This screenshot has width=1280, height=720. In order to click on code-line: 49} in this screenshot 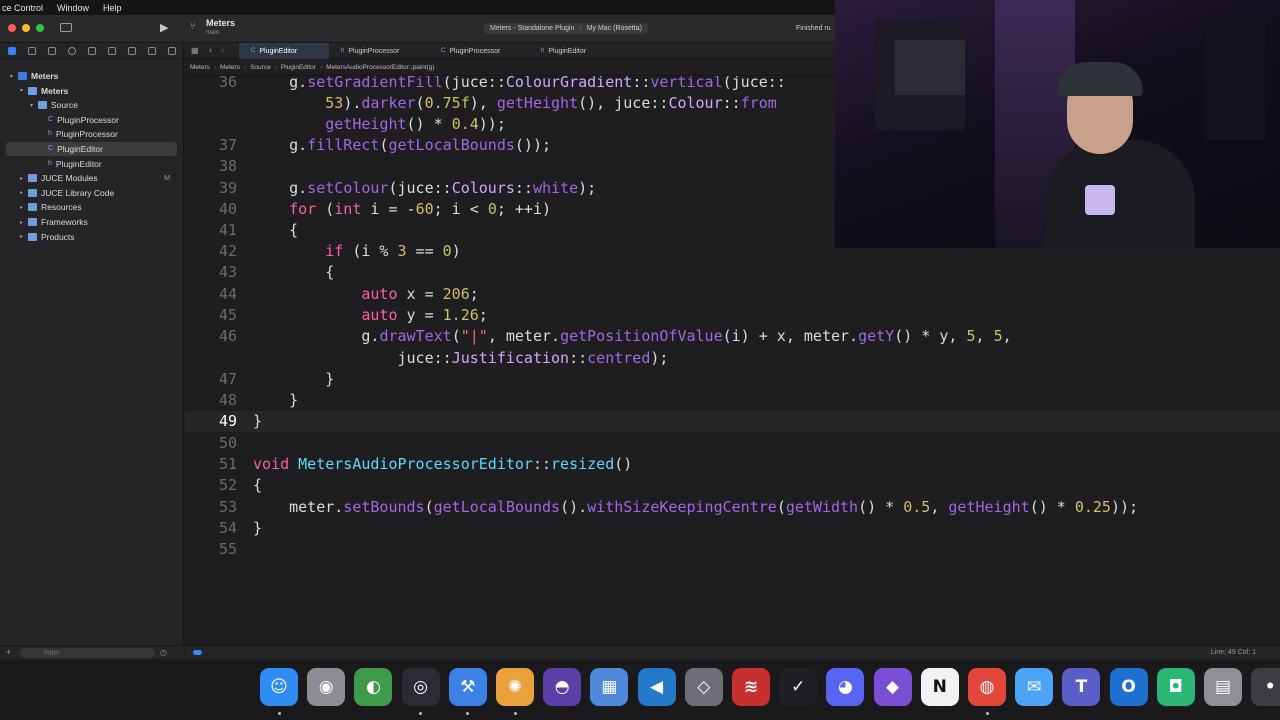, I will do `click(732, 421)`.